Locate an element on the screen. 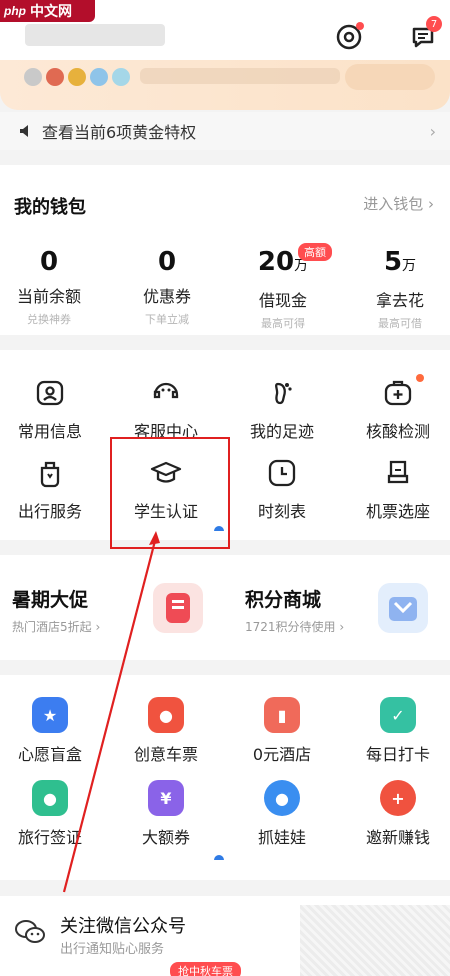  service-label: 我的足迹 is located at coordinates (281, 431).